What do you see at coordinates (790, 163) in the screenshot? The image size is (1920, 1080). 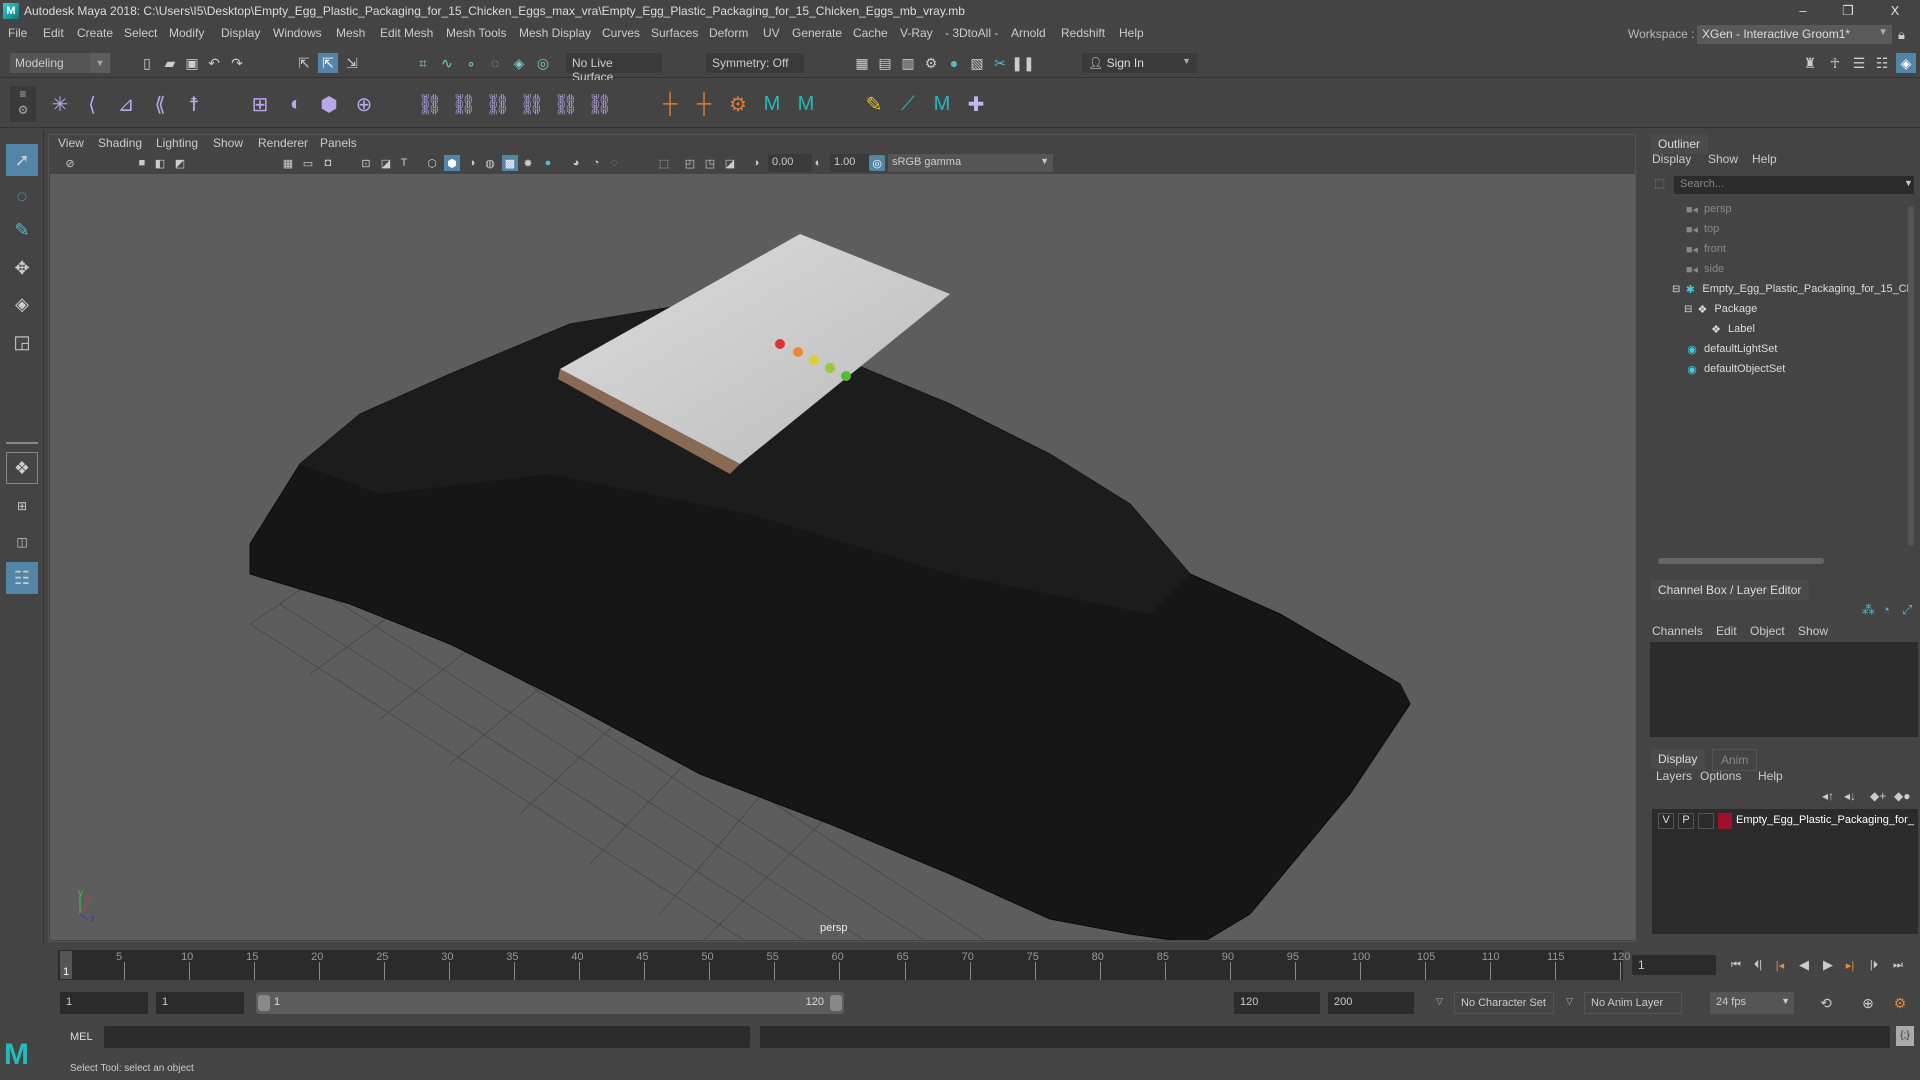 I see `exposure-field: 0.00` at bounding box center [790, 163].